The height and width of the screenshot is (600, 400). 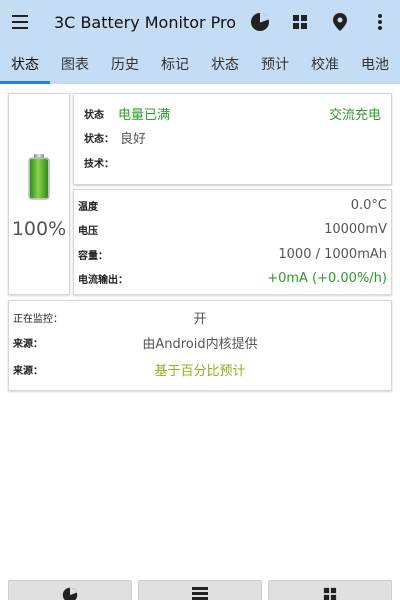 What do you see at coordinates (39, 177) in the screenshot?
I see `battery-icon` at bounding box center [39, 177].